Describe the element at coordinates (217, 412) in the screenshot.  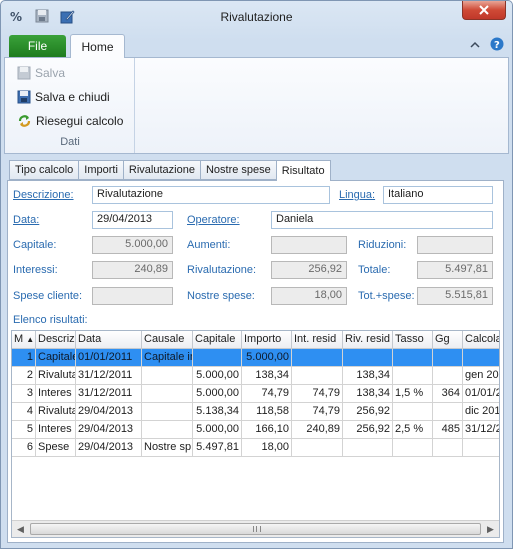
I see `cell-capitale: 5.138,34` at that location.